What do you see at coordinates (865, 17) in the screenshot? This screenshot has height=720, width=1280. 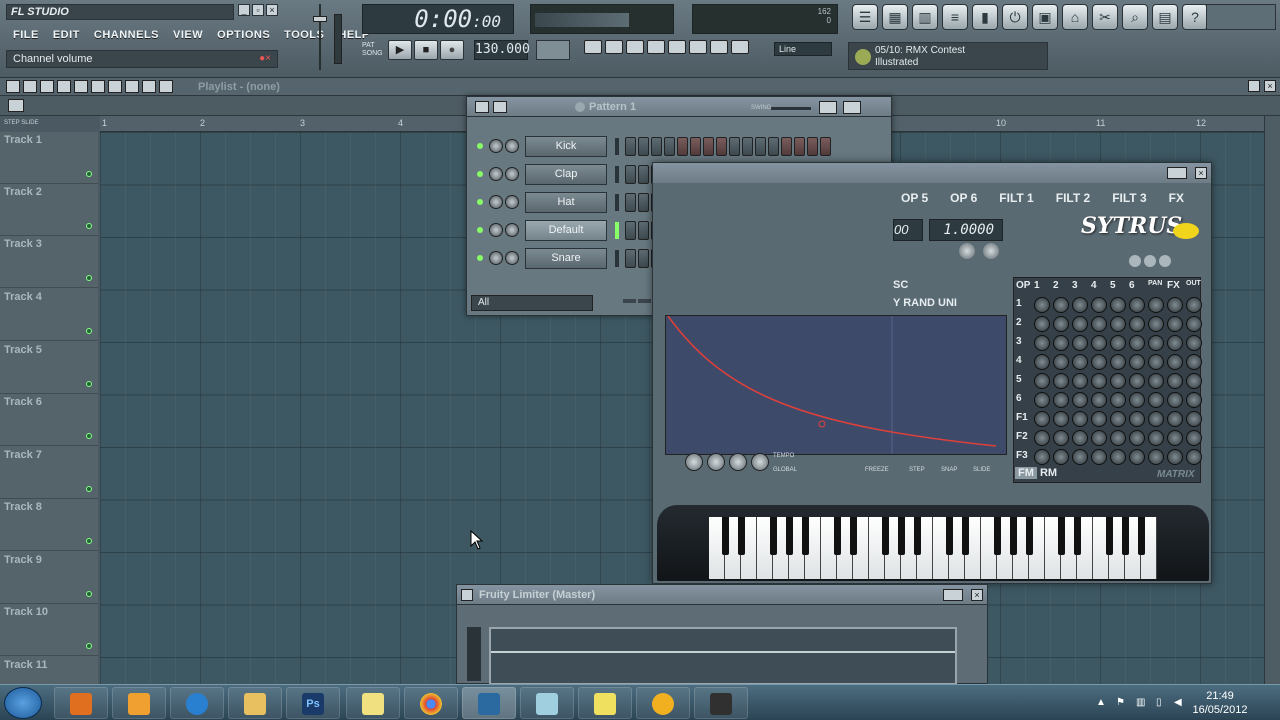 I see `playlist-icon: ☰` at bounding box center [865, 17].